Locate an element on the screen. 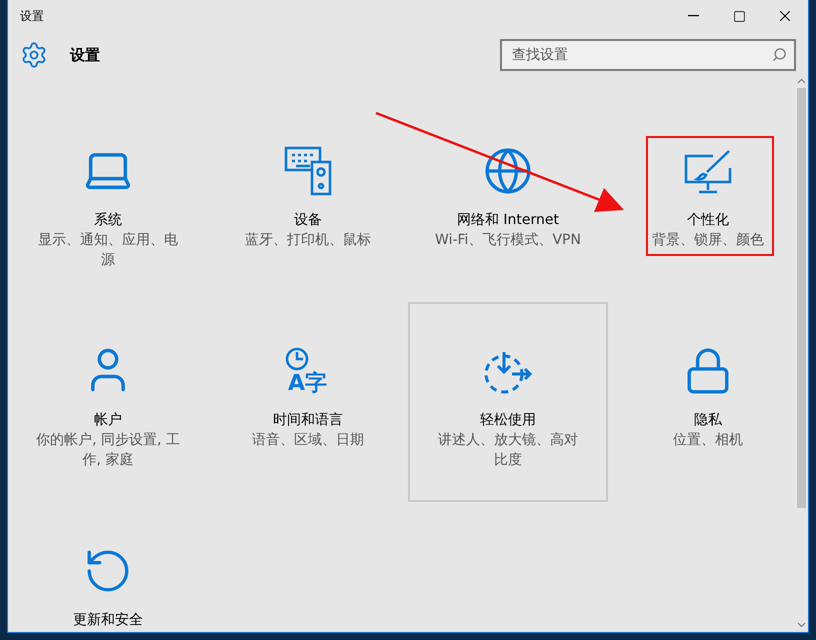  settings-tile: 个性化 背景、锁屏、颜色 is located at coordinates (701, 202).